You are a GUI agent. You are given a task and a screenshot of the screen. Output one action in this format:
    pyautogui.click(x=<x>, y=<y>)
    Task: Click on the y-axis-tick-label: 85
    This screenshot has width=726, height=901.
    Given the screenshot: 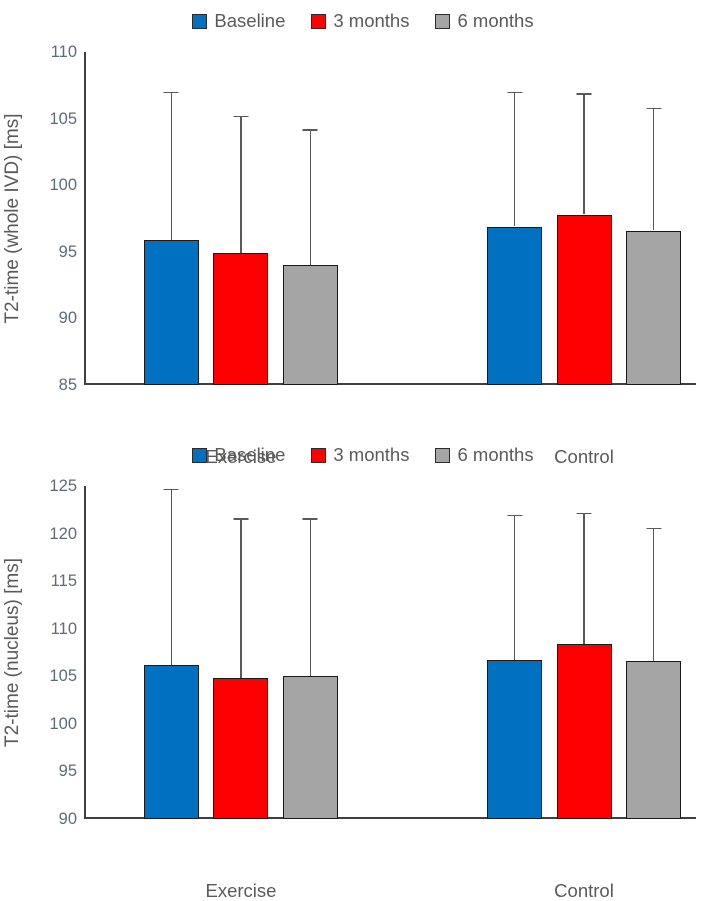 What is the action you would take?
    pyautogui.click(x=67, y=384)
    